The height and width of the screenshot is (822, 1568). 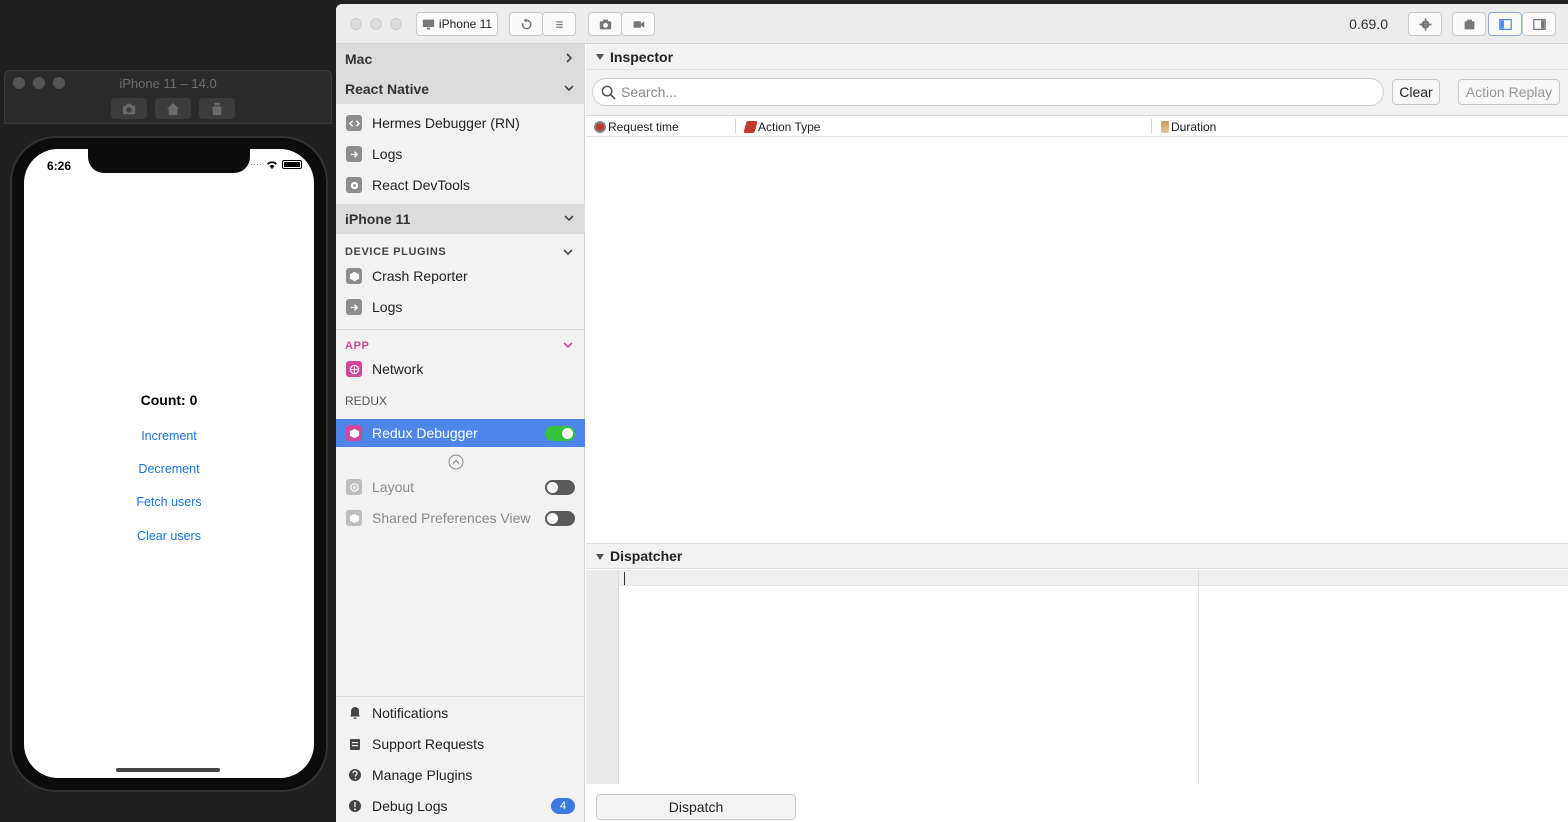 What do you see at coordinates (357, 346) in the screenshot?
I see `app-header: APP` at bounding box center [357, 346].